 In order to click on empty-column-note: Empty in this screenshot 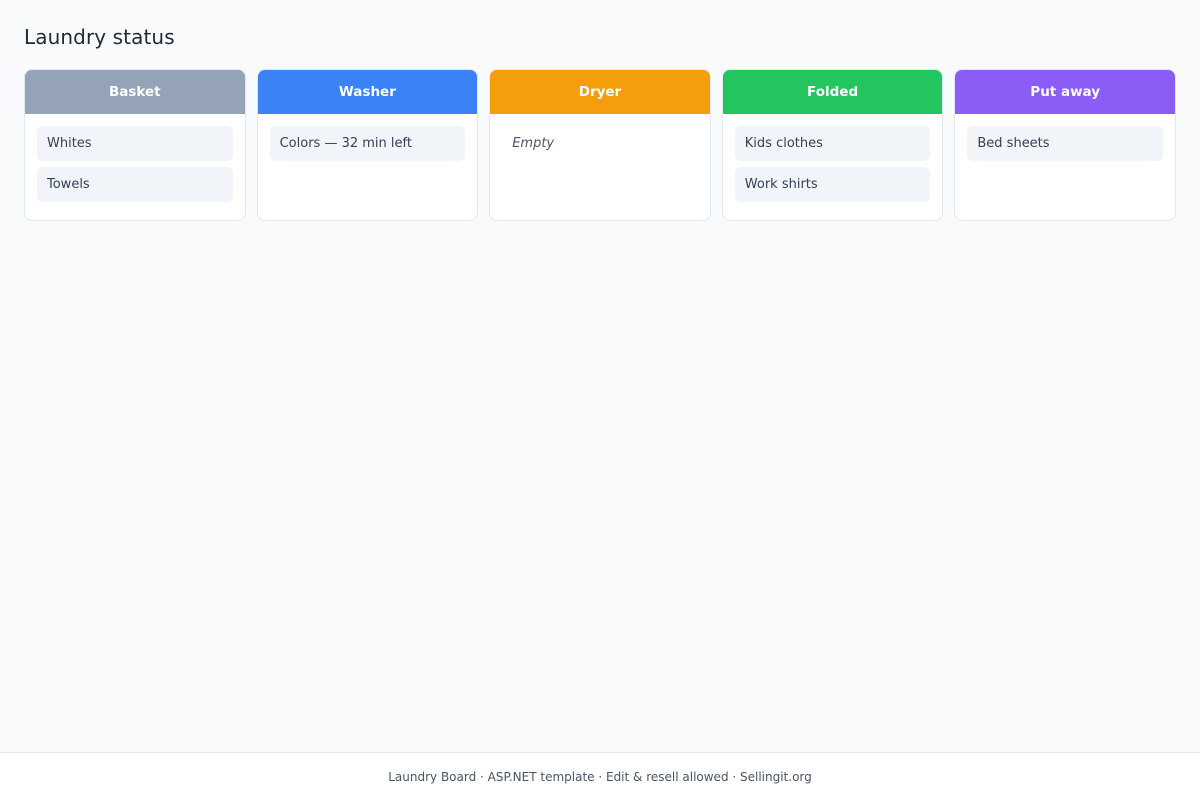, I will do `click(533, 143)`.